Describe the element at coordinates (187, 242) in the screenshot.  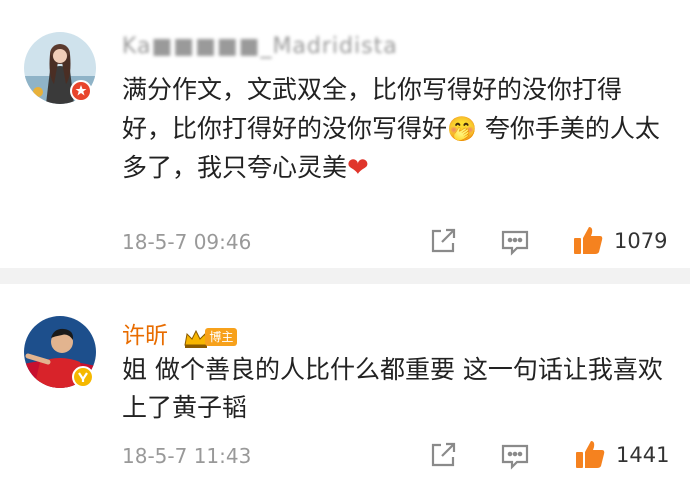
I see `comment-time: 18-5-7 09:46` at that location.